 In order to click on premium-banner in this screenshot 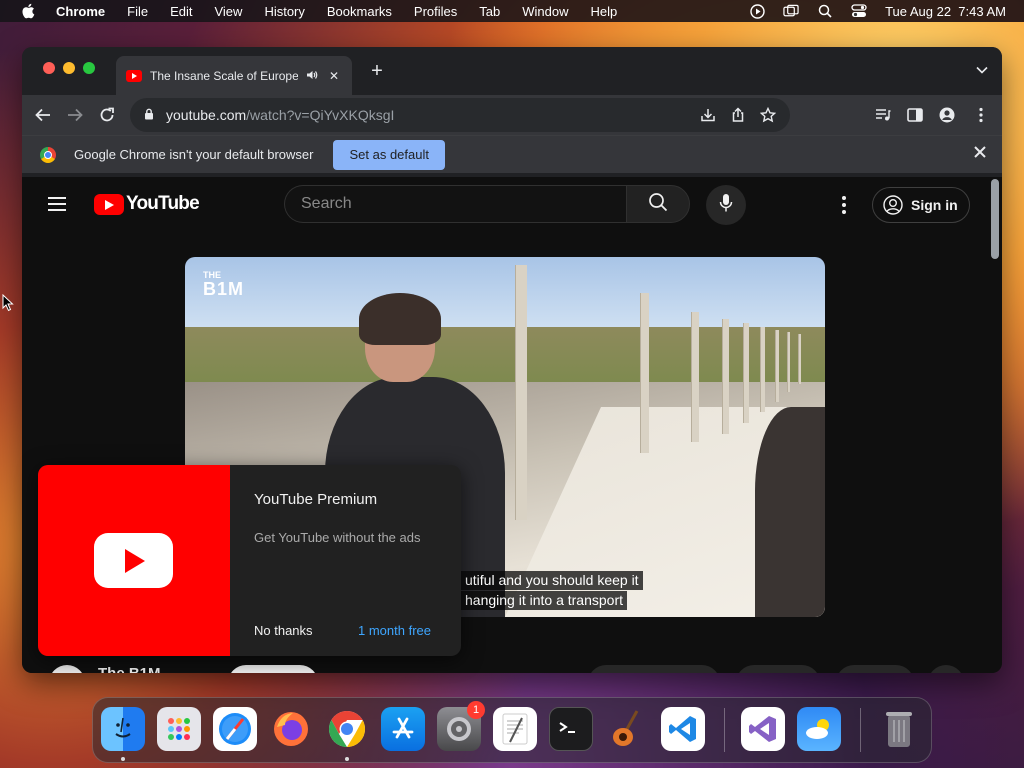, I will do `click(134, 560)`.